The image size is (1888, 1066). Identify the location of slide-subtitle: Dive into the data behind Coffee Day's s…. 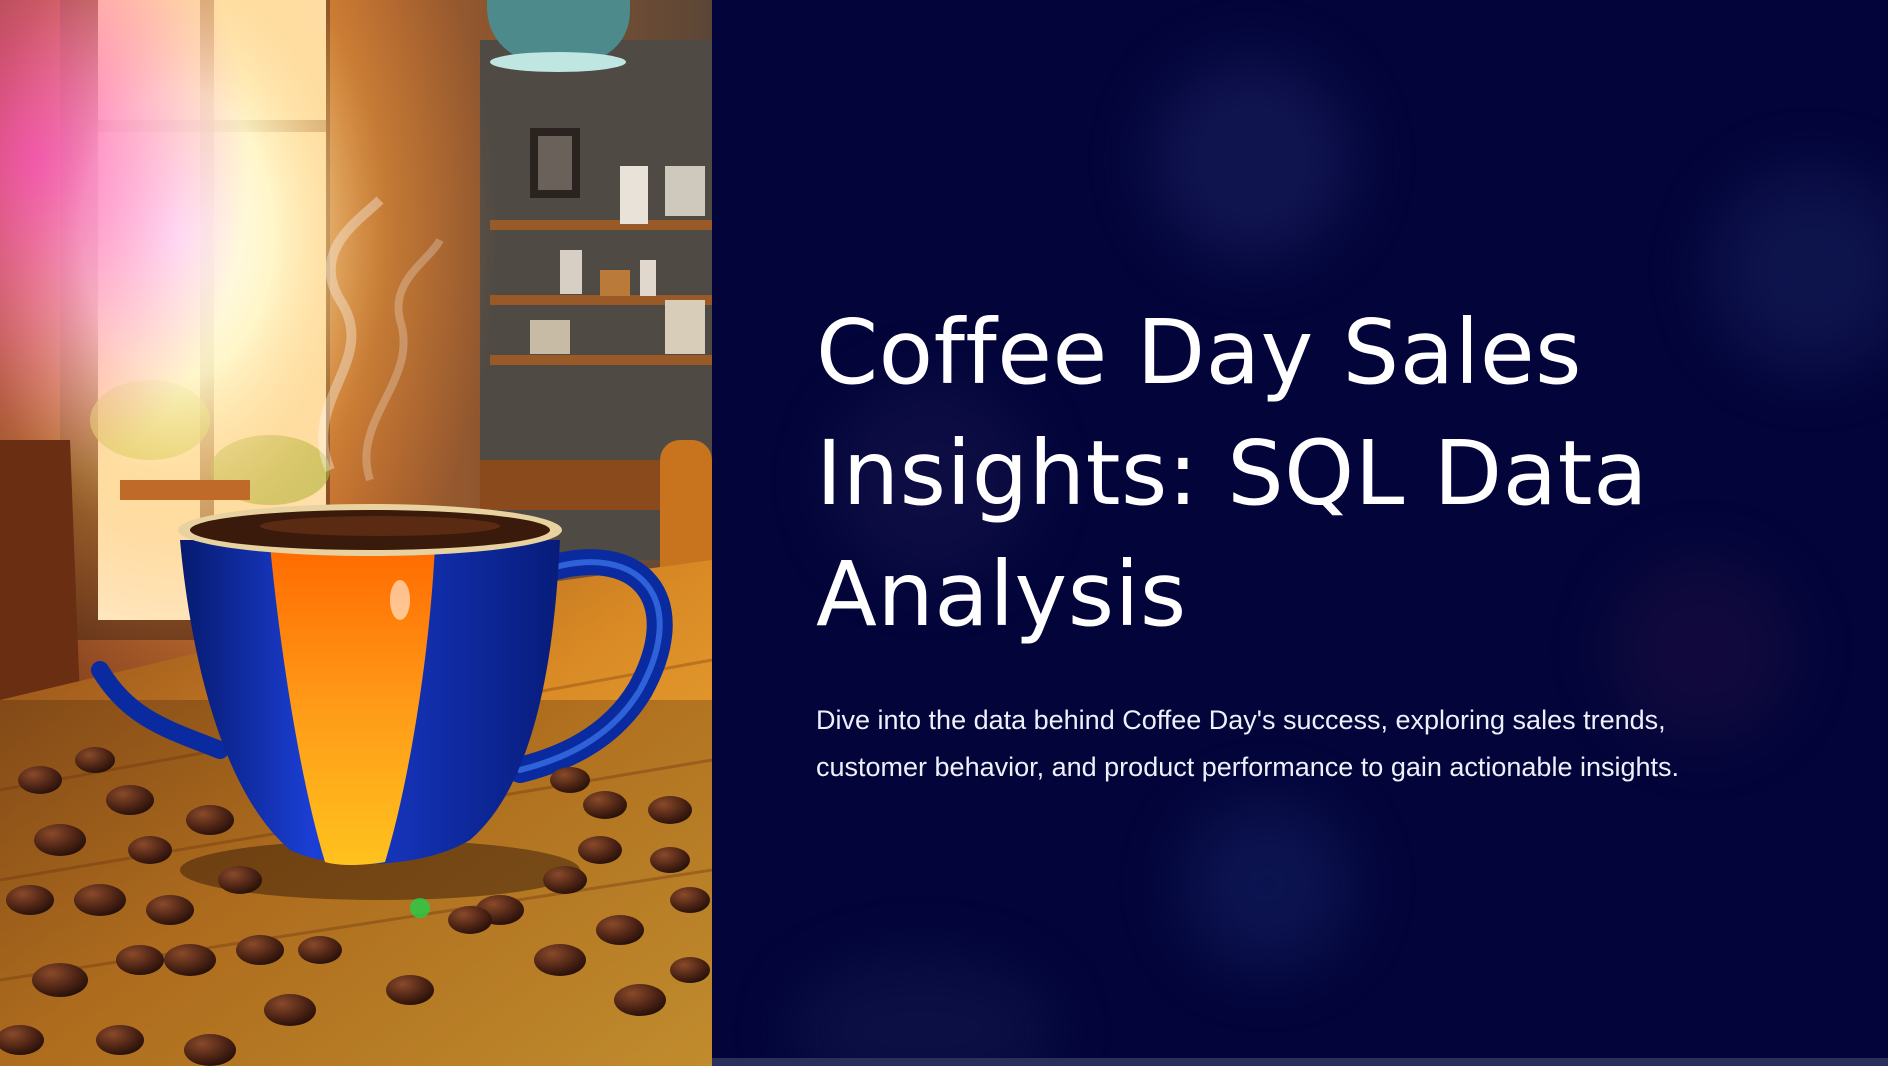
(1248, 743).